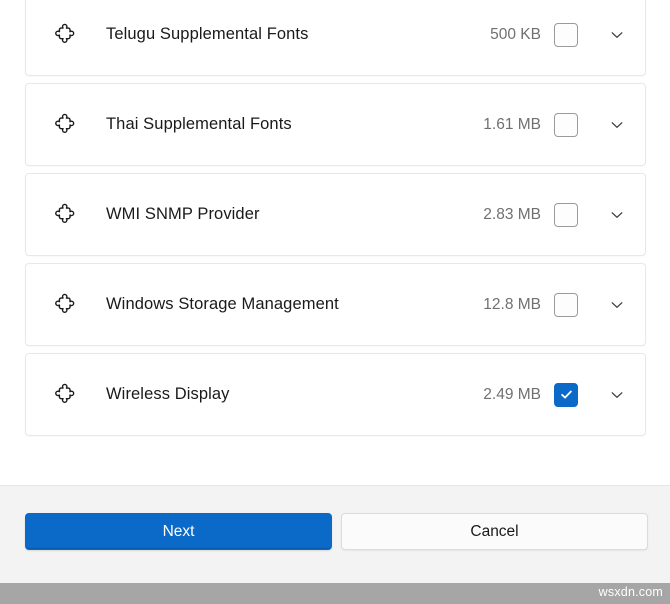  I want to click on feature-size-label: 12.8 MB, so click(512, 304).